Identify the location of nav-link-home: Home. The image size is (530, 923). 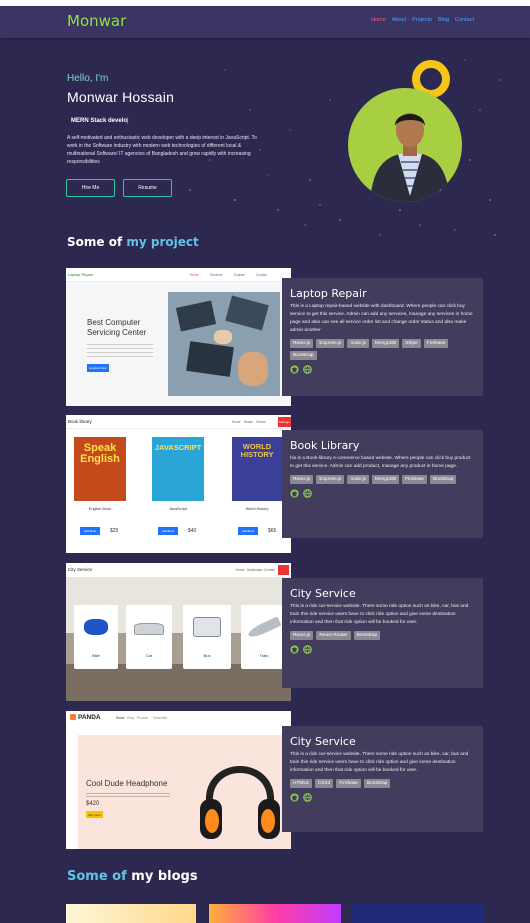
(378, 20).